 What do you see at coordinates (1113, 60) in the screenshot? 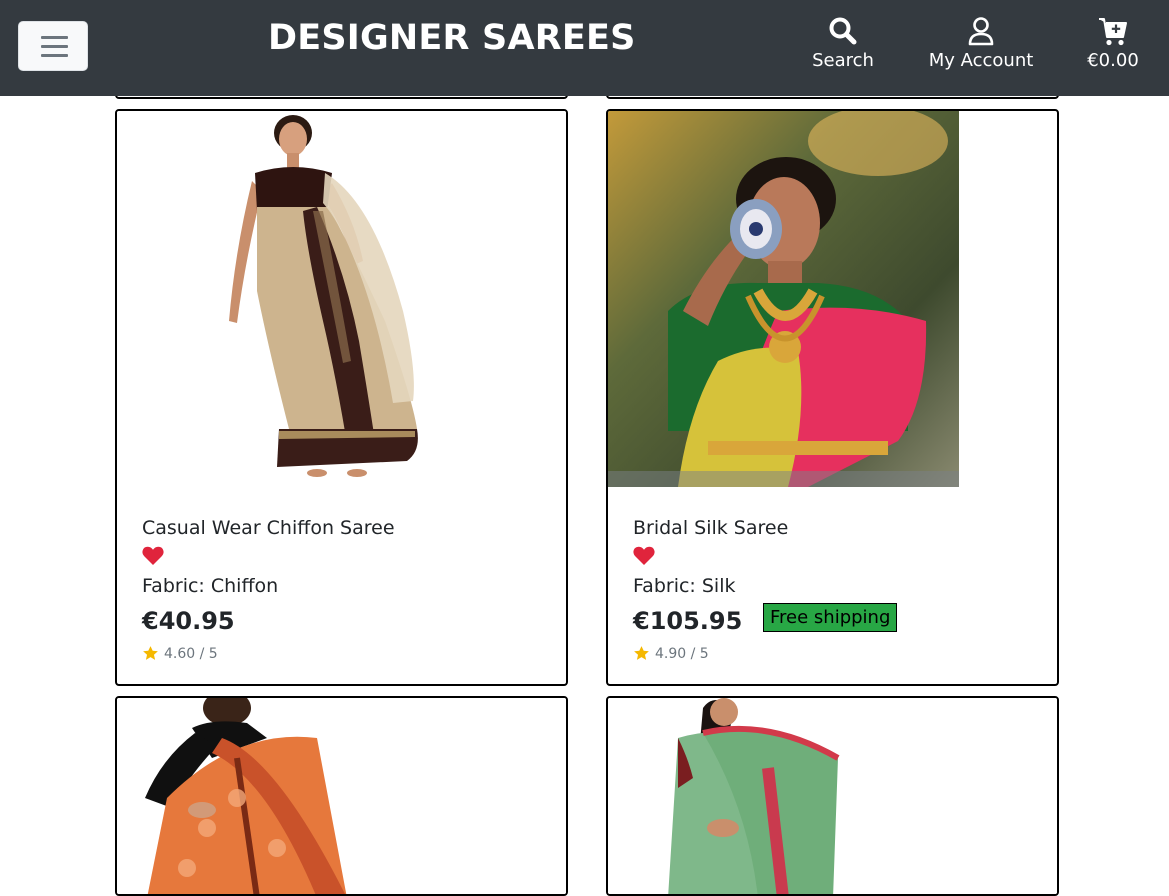
I see `cart-total: €0.00` at bounding box center [1113, 60].